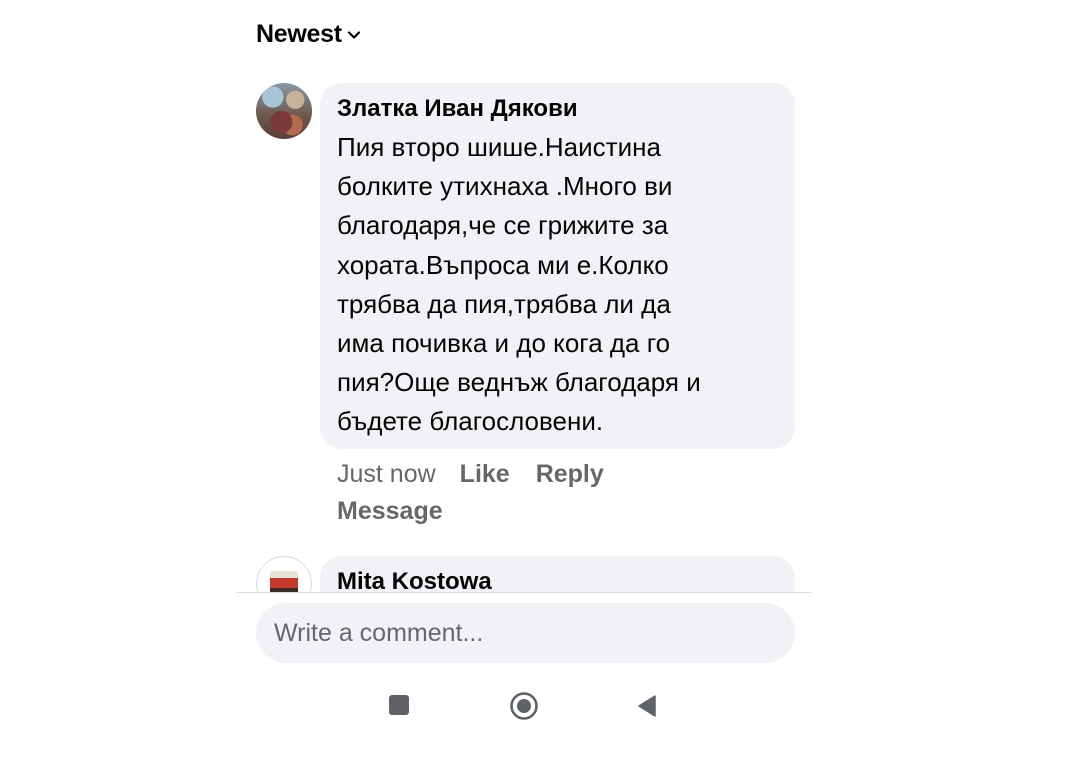  Describe the element at coordinates (299, 34) in the screenshot. I see `sort-label: Newest` at that location.